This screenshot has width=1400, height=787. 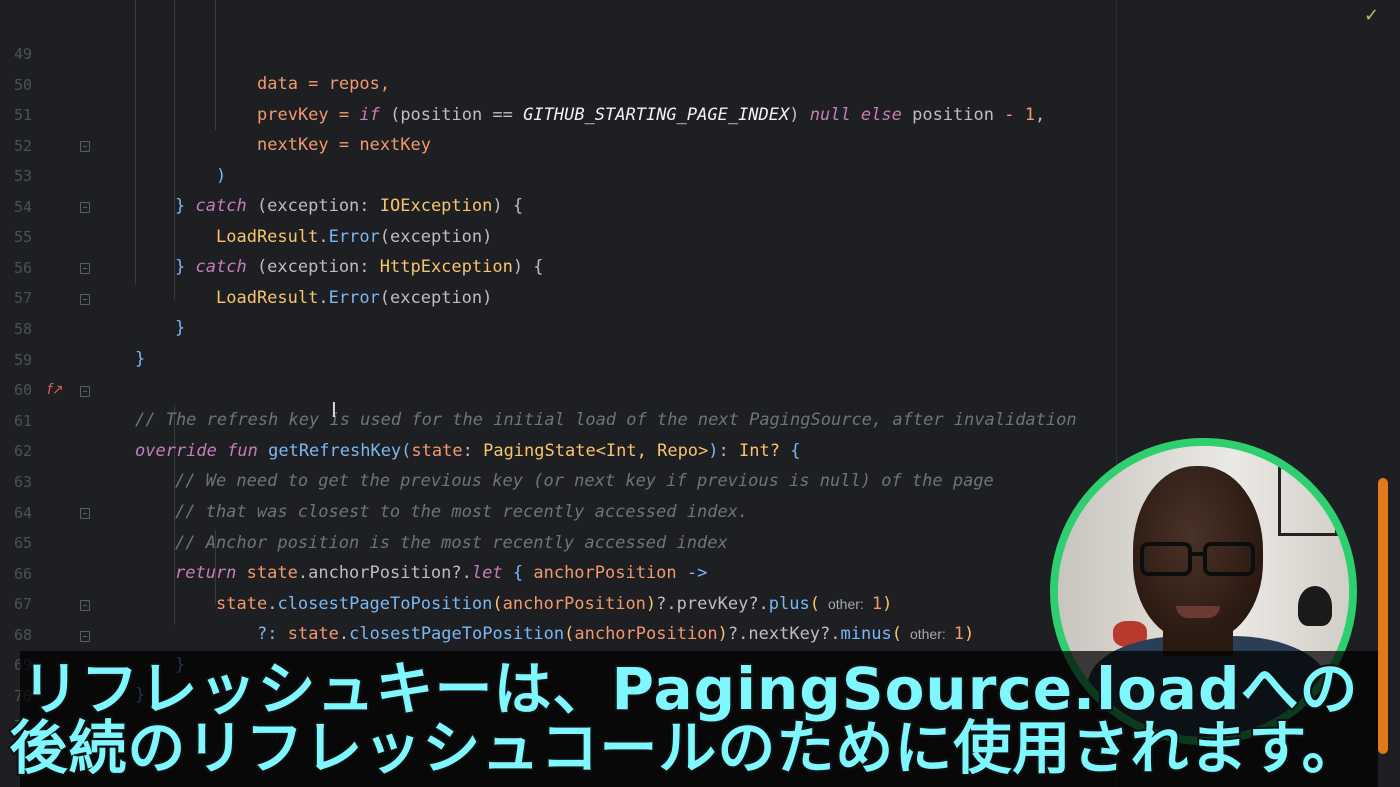 I want to click on code-line: 53 } catch (exception: IOException) {, so click(x=558, y=173).